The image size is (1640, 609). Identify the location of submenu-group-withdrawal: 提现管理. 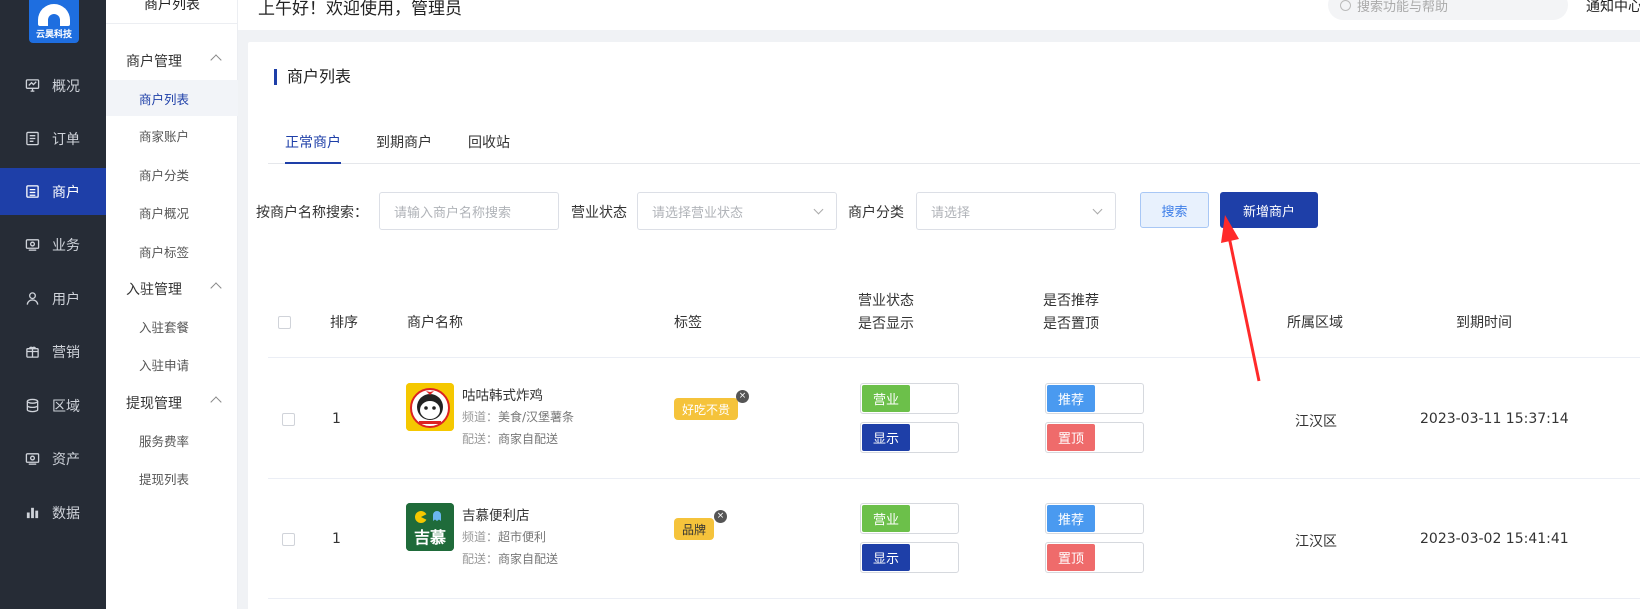
(172, 403).